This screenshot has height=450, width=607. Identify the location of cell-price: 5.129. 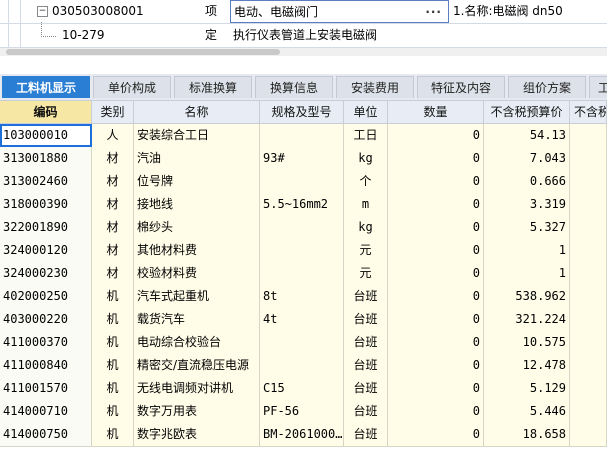
(527, 388).